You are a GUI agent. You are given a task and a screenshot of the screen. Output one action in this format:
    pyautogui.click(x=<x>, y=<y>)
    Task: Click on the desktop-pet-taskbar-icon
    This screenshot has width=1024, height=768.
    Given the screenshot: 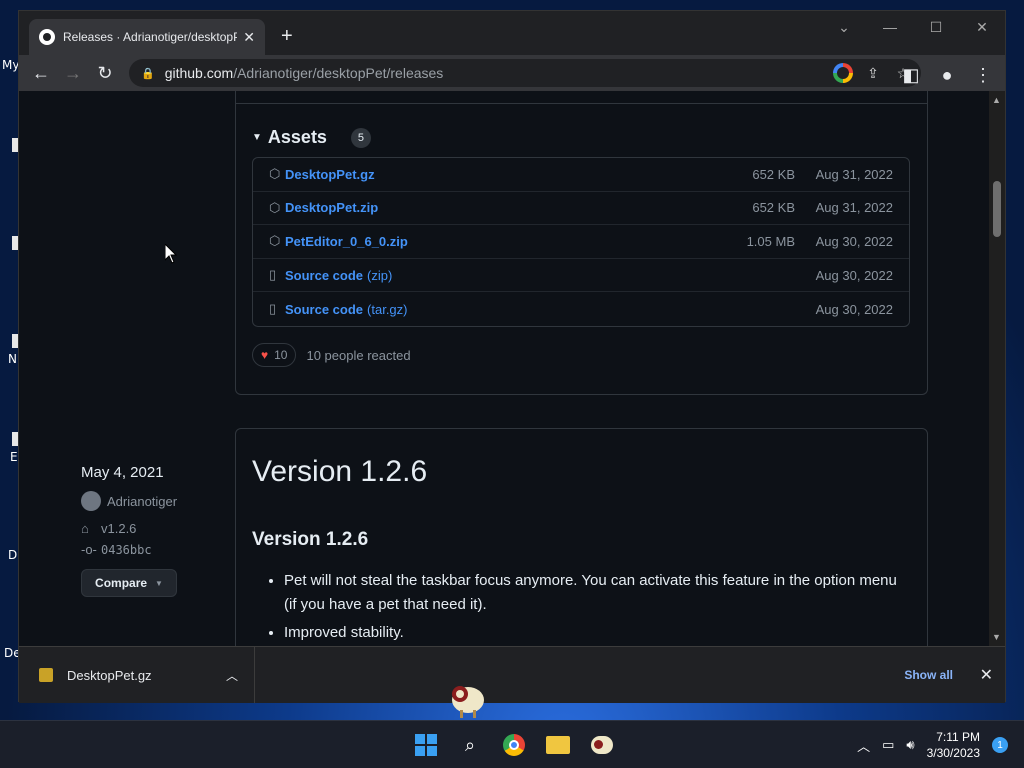 What is the action you would take?
    pyautogui.click(x=602, y=745)
    